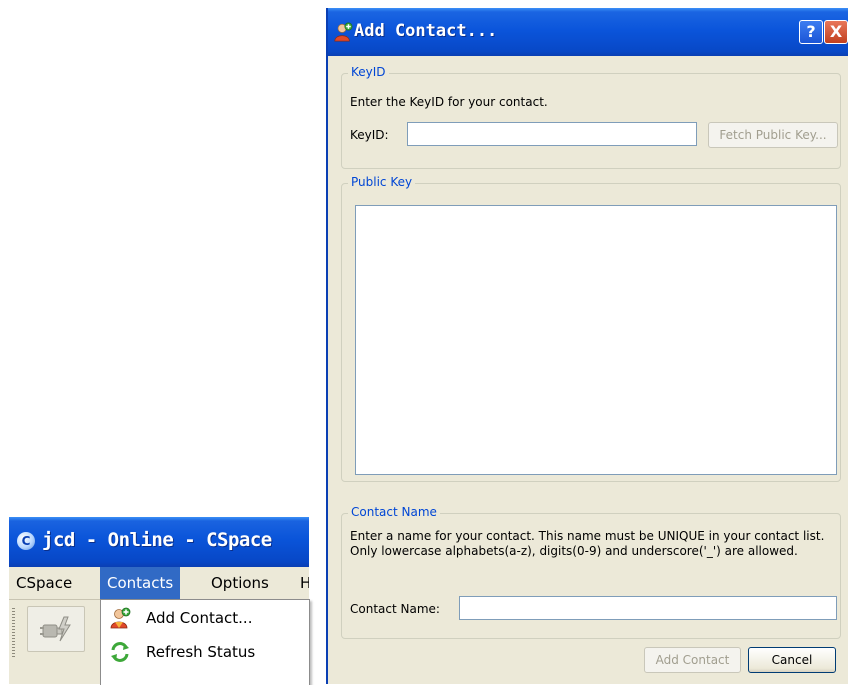 Image resolution: width=848 pixels, height=685 pixels. I want to click on help-button: ?, so click(811, 32).